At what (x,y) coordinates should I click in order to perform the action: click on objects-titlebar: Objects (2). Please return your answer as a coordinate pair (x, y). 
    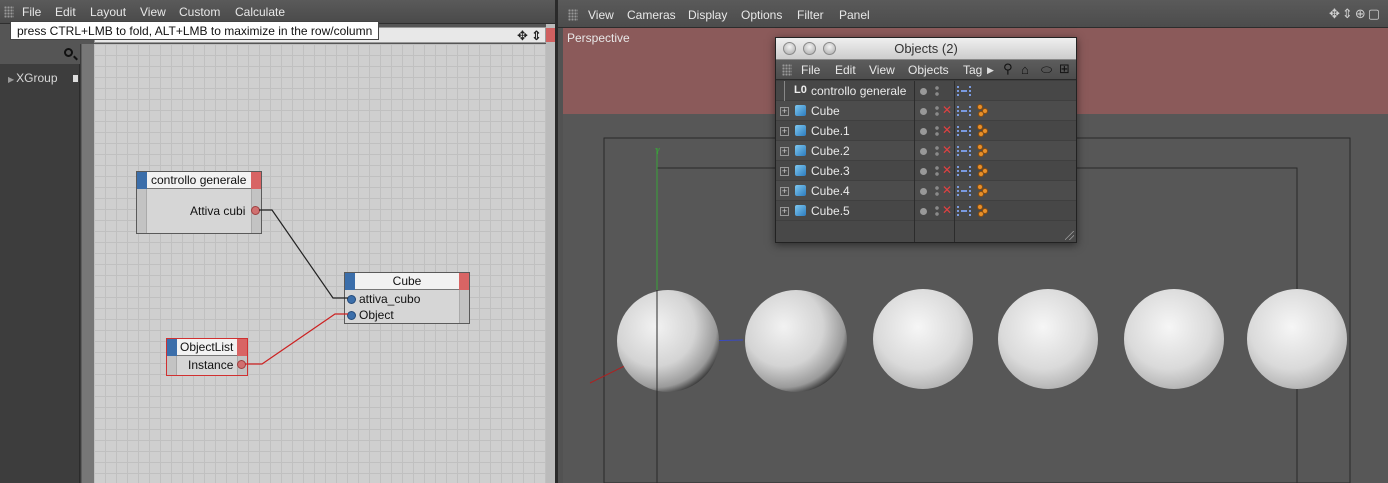
    Looking at the image, I should click on (926, 49).